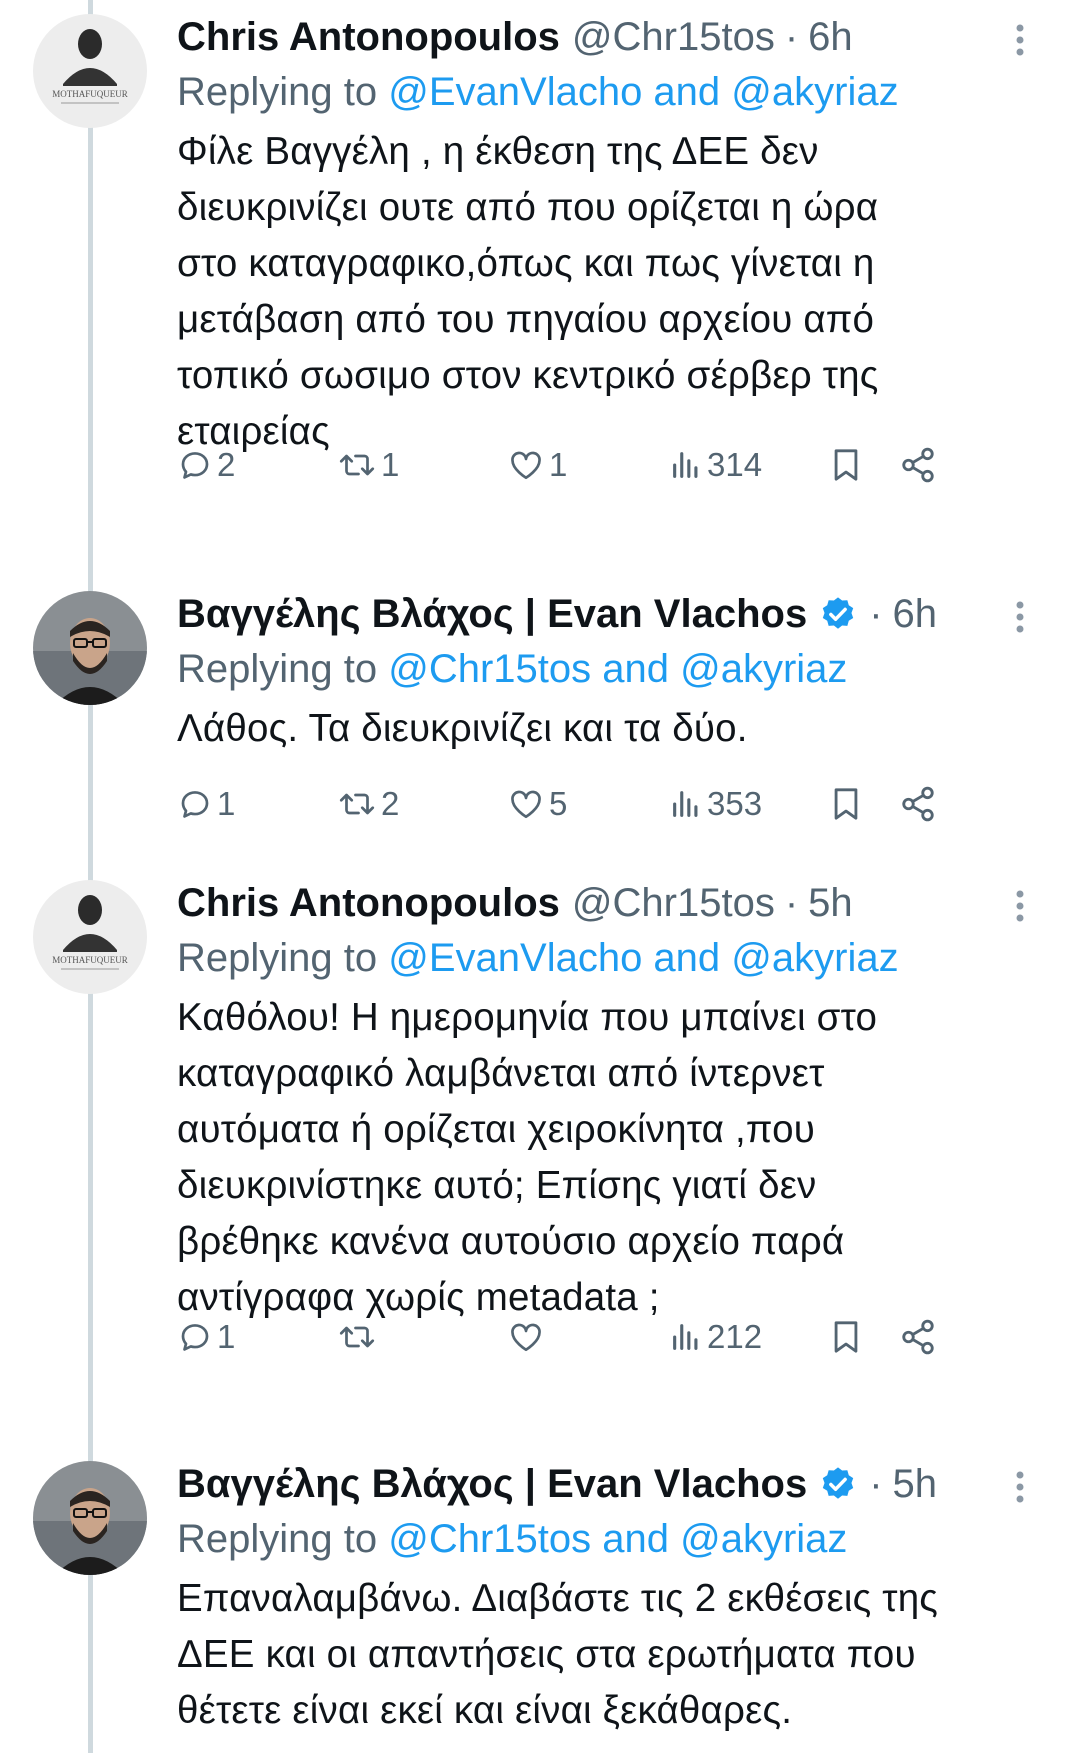 The height and width of the screenshot is (1753, 1080). What do you see at coordinates (558, 464) in the screenshot?
I see `like-count: 1` at bounding box center [558, 464].